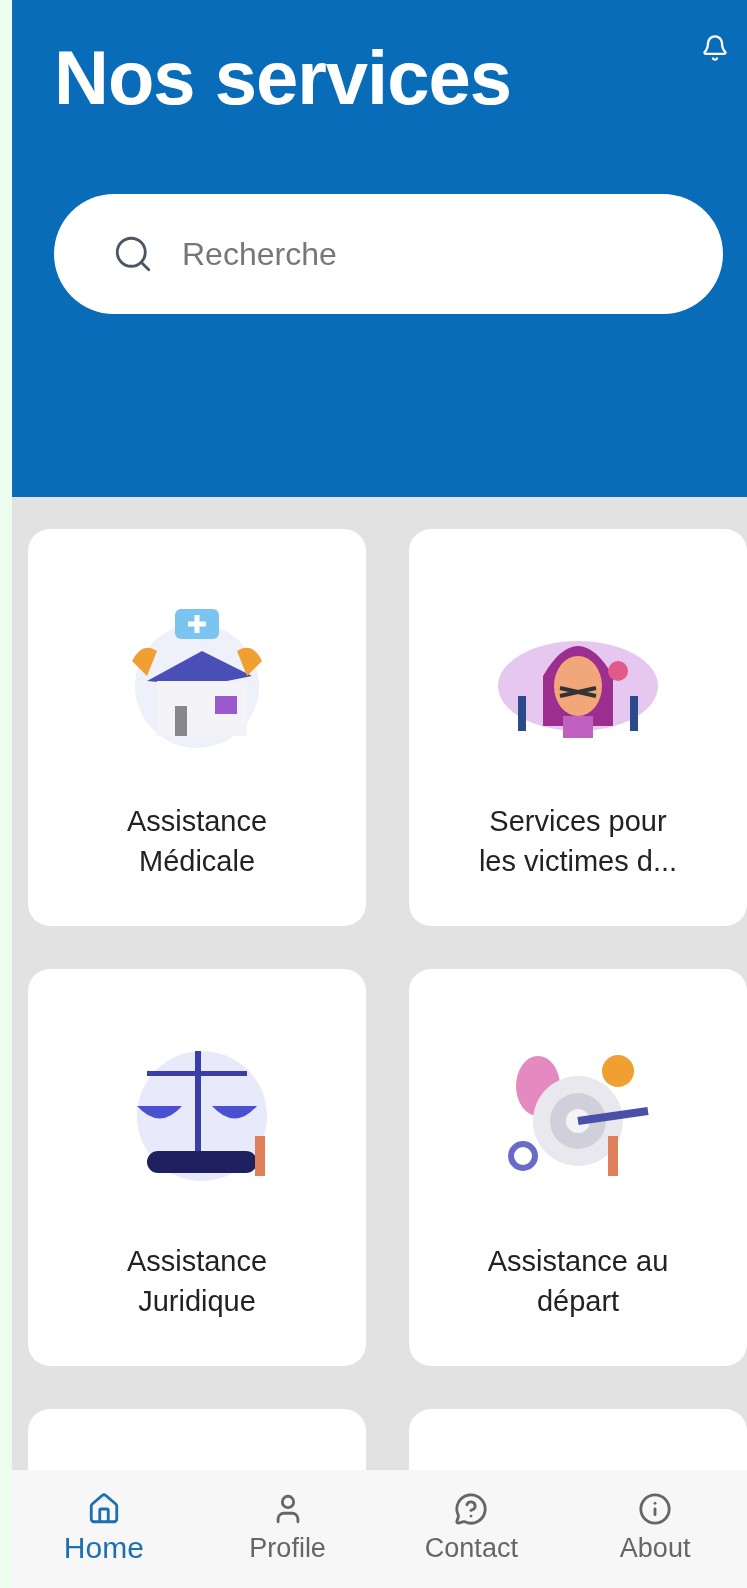 The width and height of the screenshot is (747, 1588). Describe the element at coordinates (715, 48) in the screenshot. I see `bell-icon` at that location.